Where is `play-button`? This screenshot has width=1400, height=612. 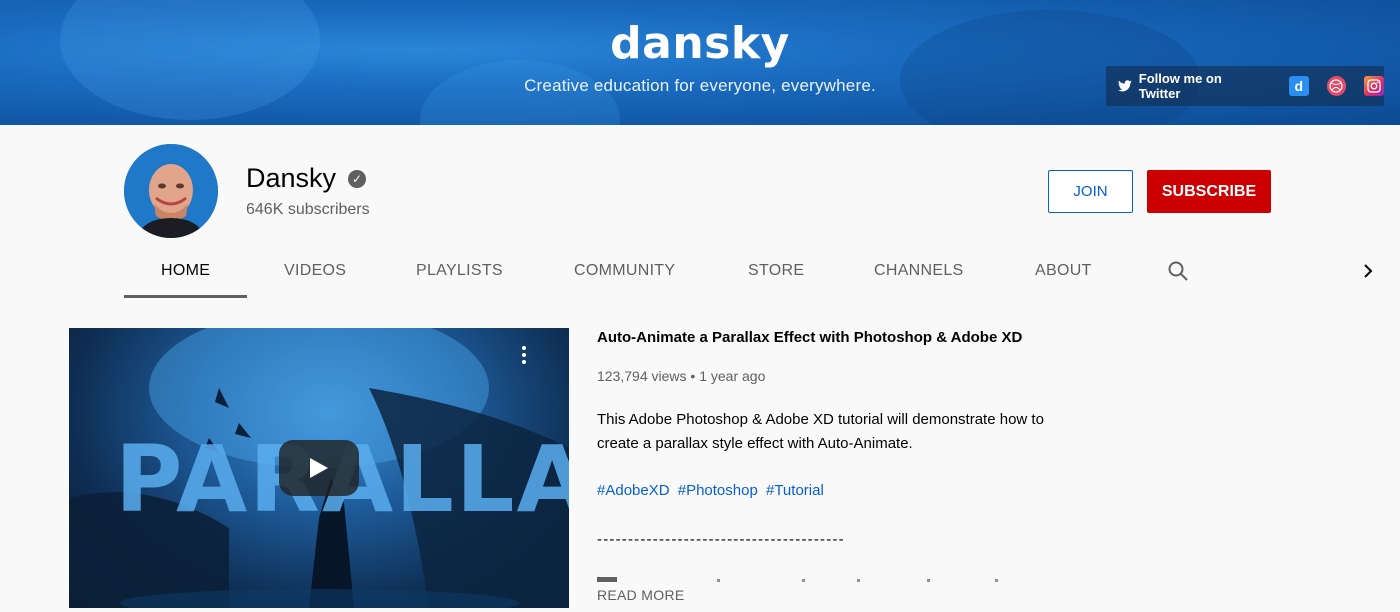 play-button is located at coordinates (319, 468).